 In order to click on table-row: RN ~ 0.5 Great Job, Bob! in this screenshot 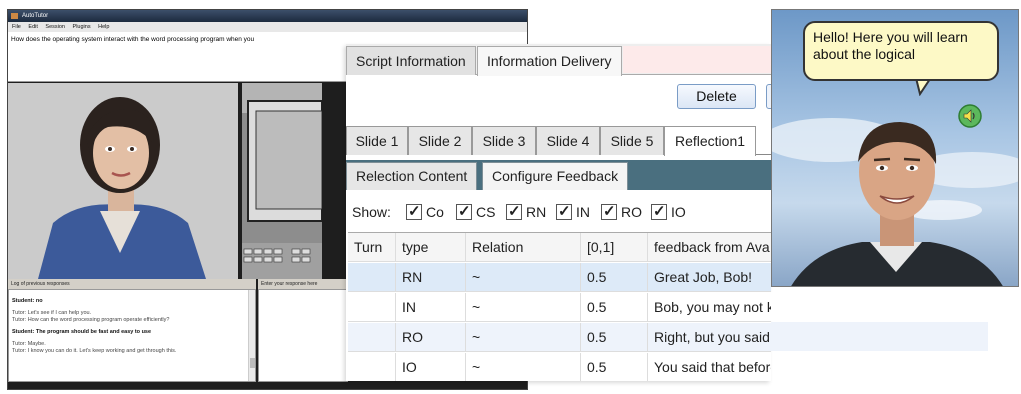, I will do `click(559, 277)`.